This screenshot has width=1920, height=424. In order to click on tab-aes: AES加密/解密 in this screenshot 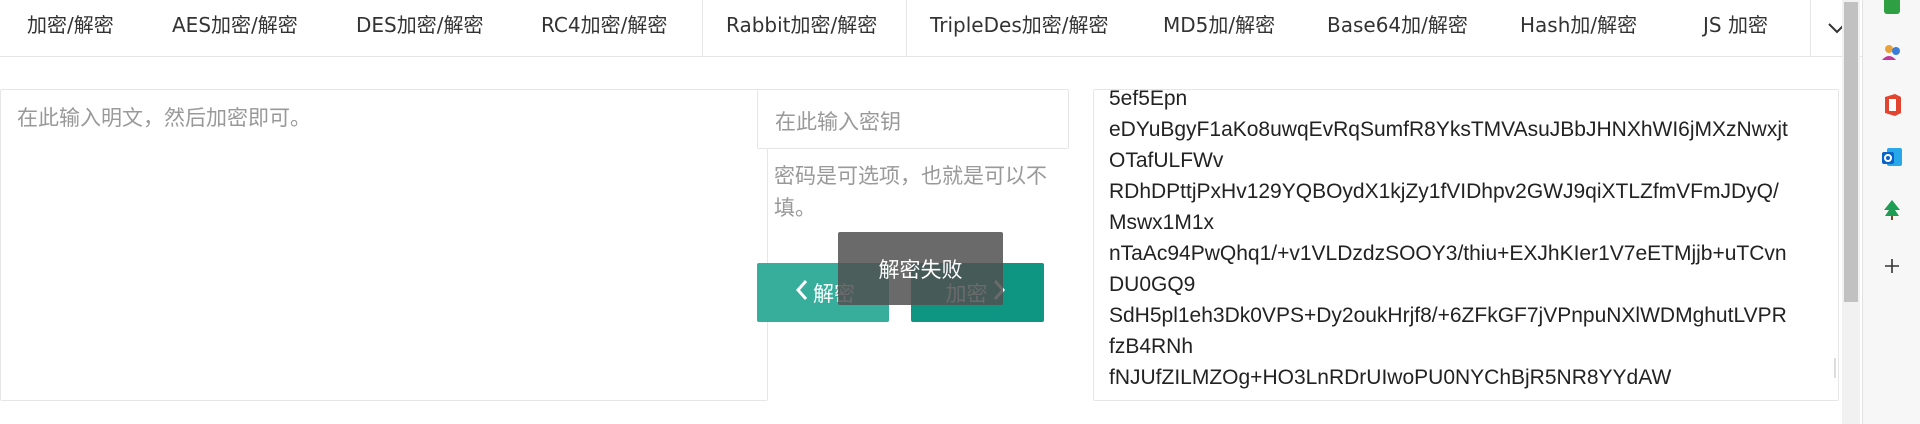, I will do `click(235, 28)`.